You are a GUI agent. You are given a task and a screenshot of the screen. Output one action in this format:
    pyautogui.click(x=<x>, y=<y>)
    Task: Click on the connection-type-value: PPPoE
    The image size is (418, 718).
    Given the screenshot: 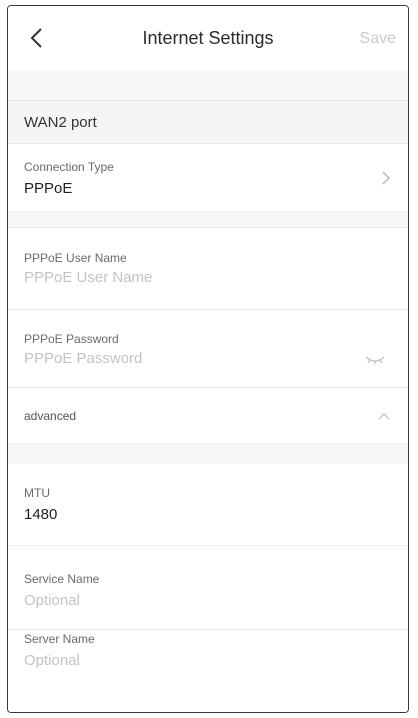 What is the action you would take?
    pyautogui.click(x=48, y=188)
    